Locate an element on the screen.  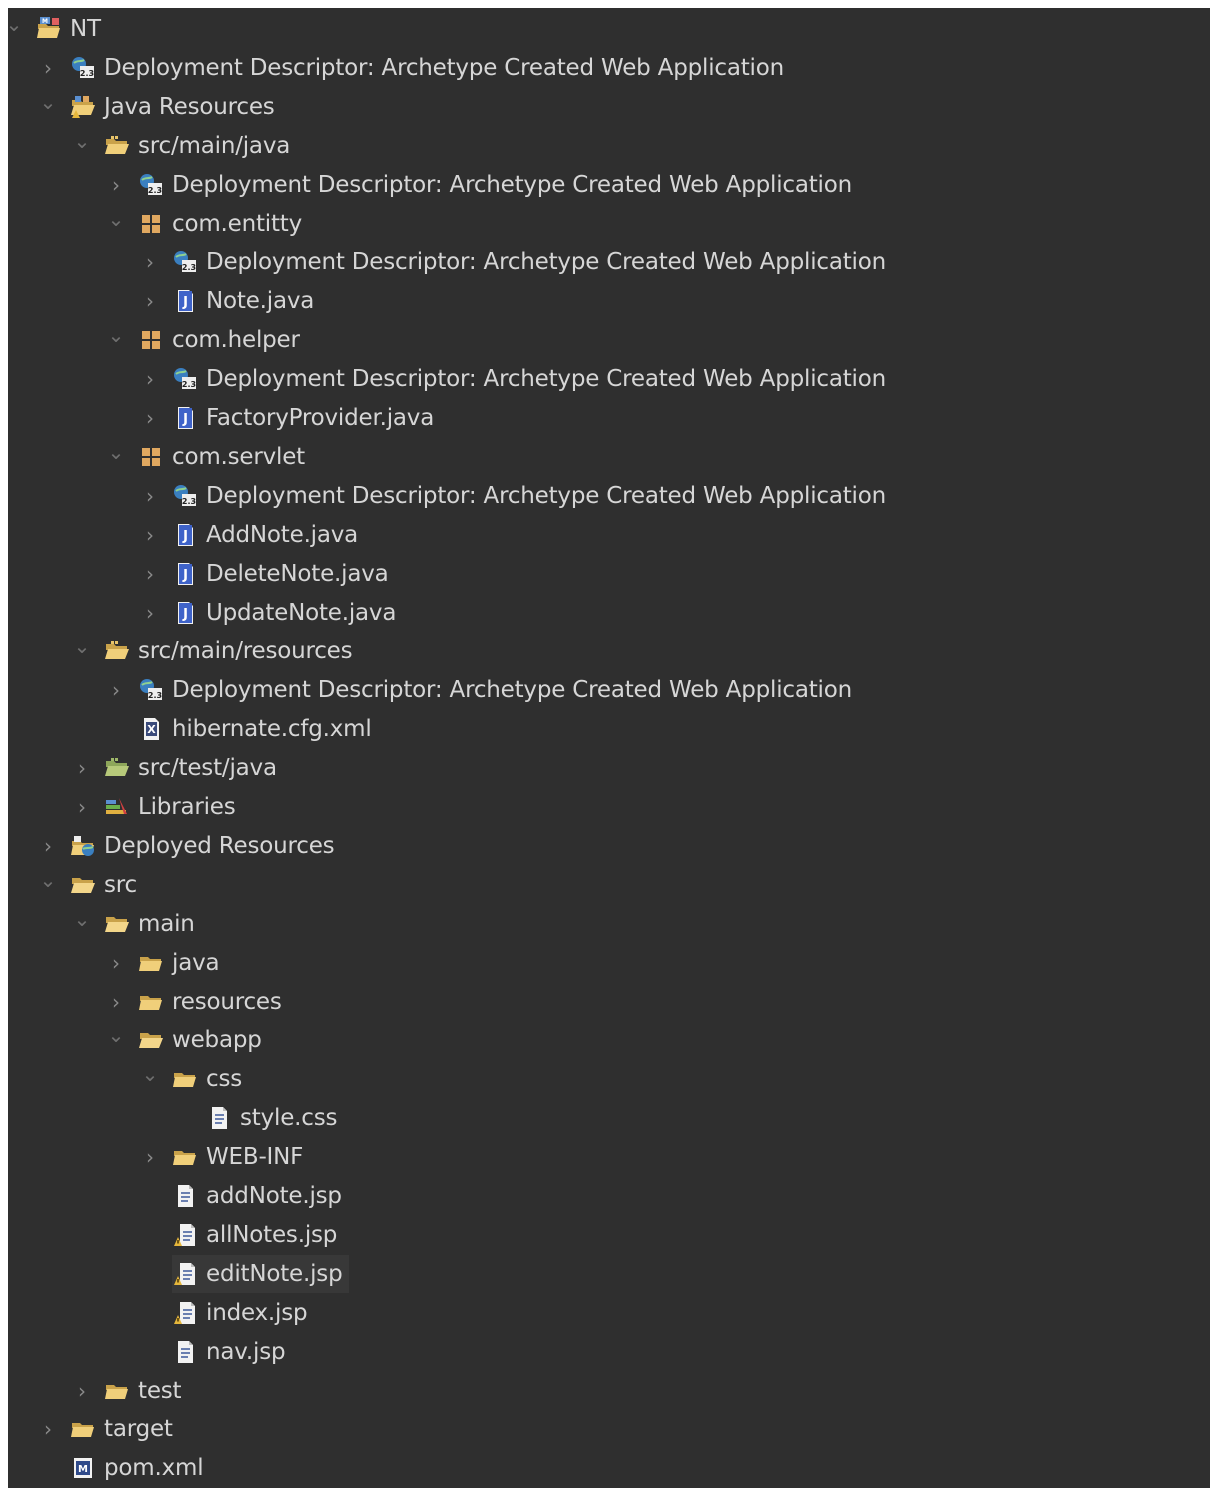
tree-item: › test is located at coordinates (609, 1391).